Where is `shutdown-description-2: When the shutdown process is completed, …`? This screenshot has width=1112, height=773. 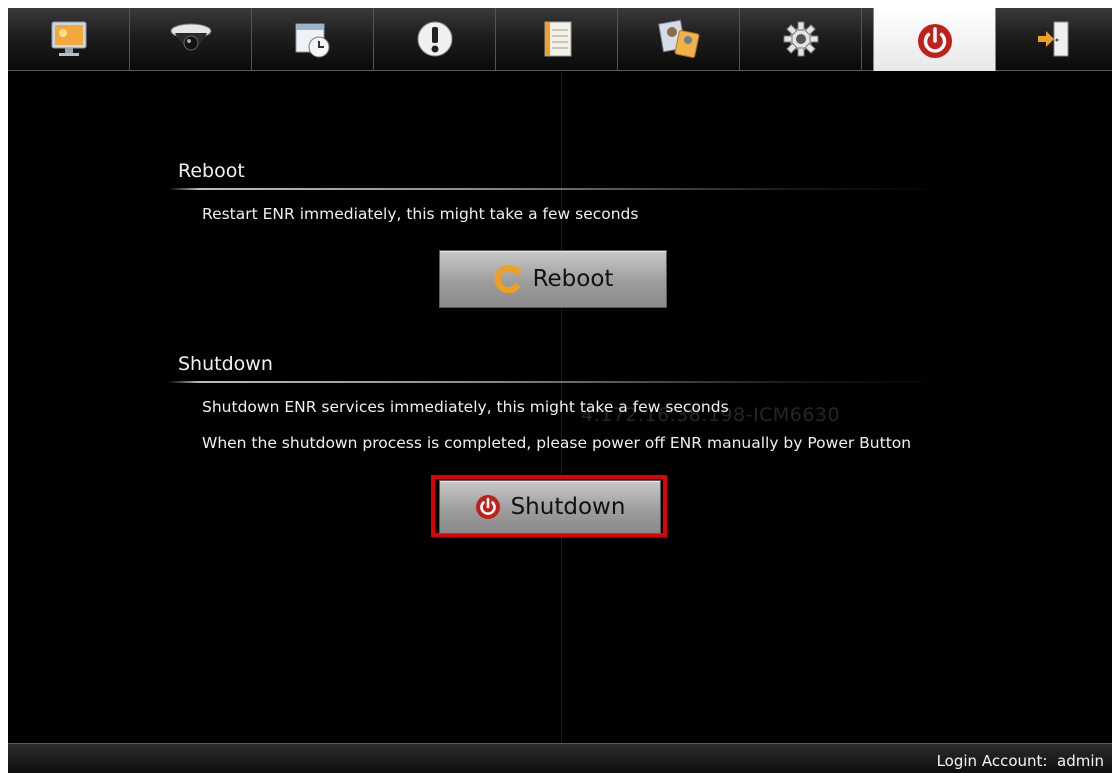 shutdown-description-2: When the shutdown process is completed, … is located at coordinates (557, 443).